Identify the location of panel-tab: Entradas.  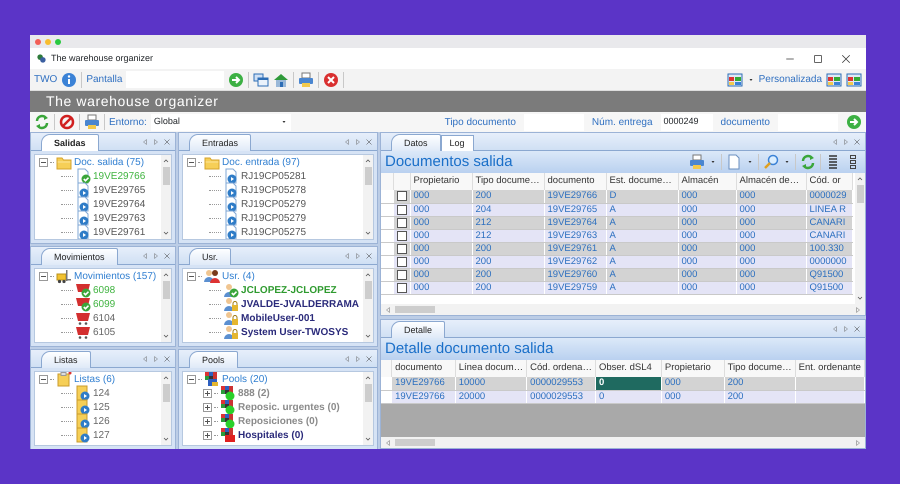
(220, 142).